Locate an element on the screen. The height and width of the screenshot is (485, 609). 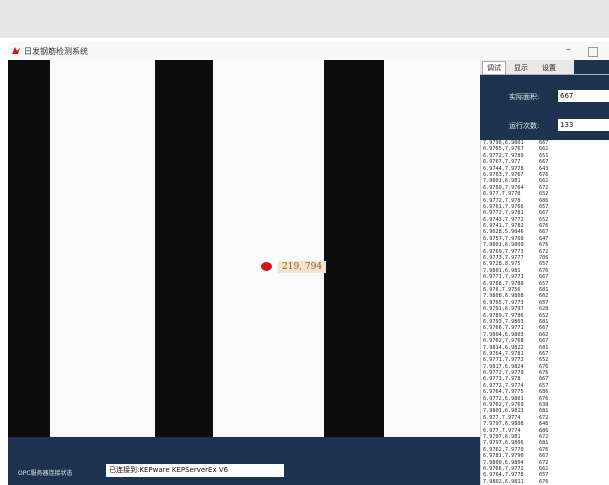
tab-debug: 调试 is located at coordinates (494, 67).